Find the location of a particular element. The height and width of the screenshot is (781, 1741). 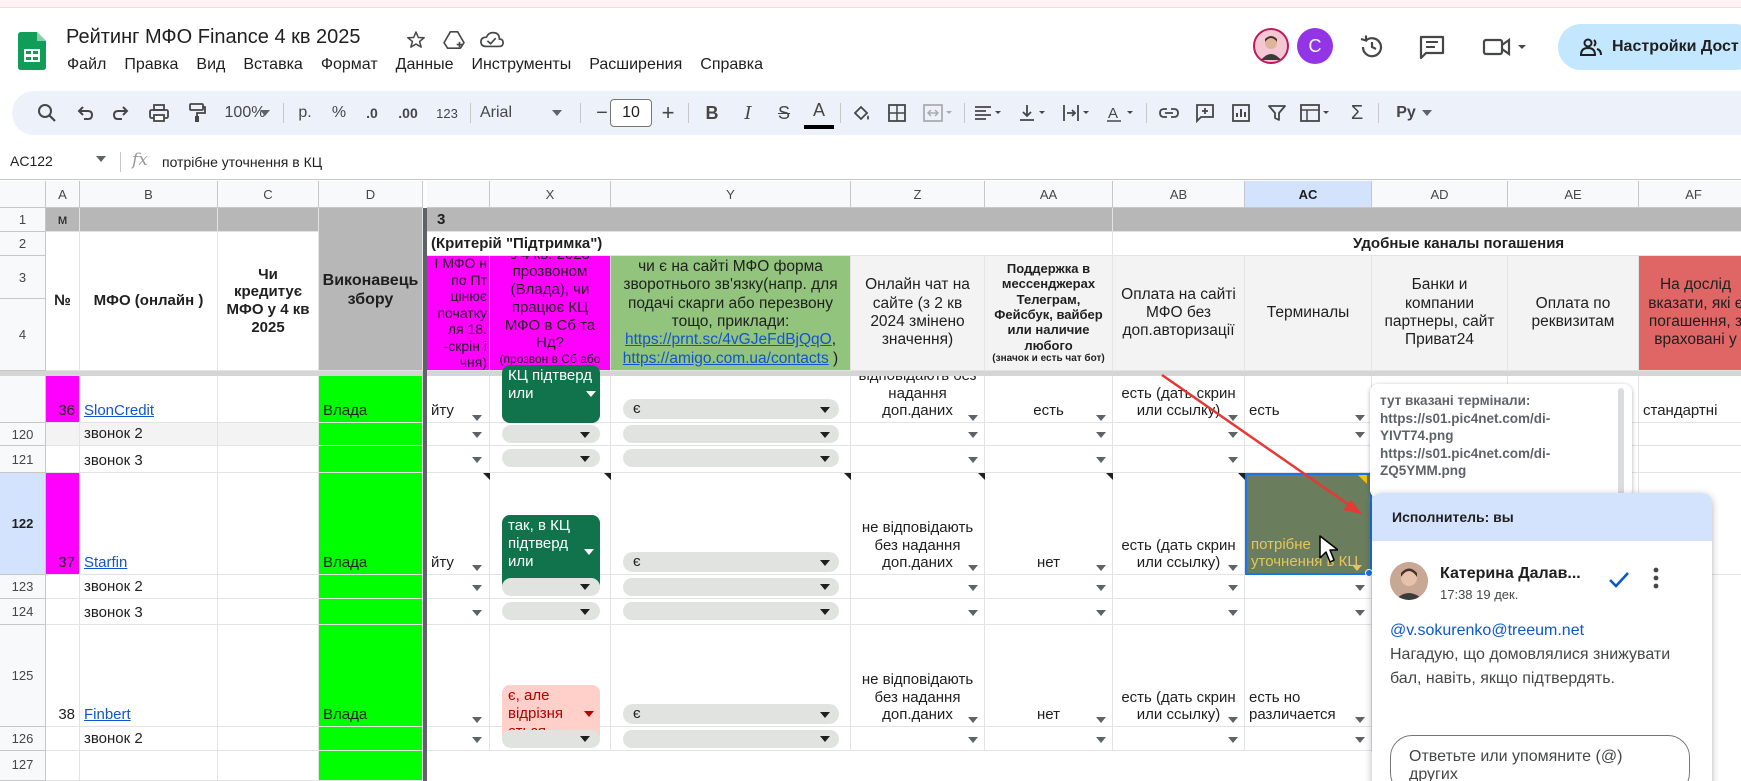

value-chip-y125: є is located at coordinates (731, 714).